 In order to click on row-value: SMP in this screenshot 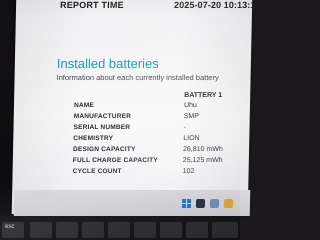, I will do `click(191, 116)`.